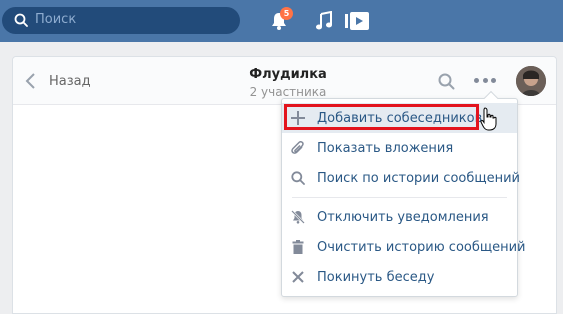 The height and width of the screenshot is (314, 563). I want to click on avatar-image, so click(531, 81).